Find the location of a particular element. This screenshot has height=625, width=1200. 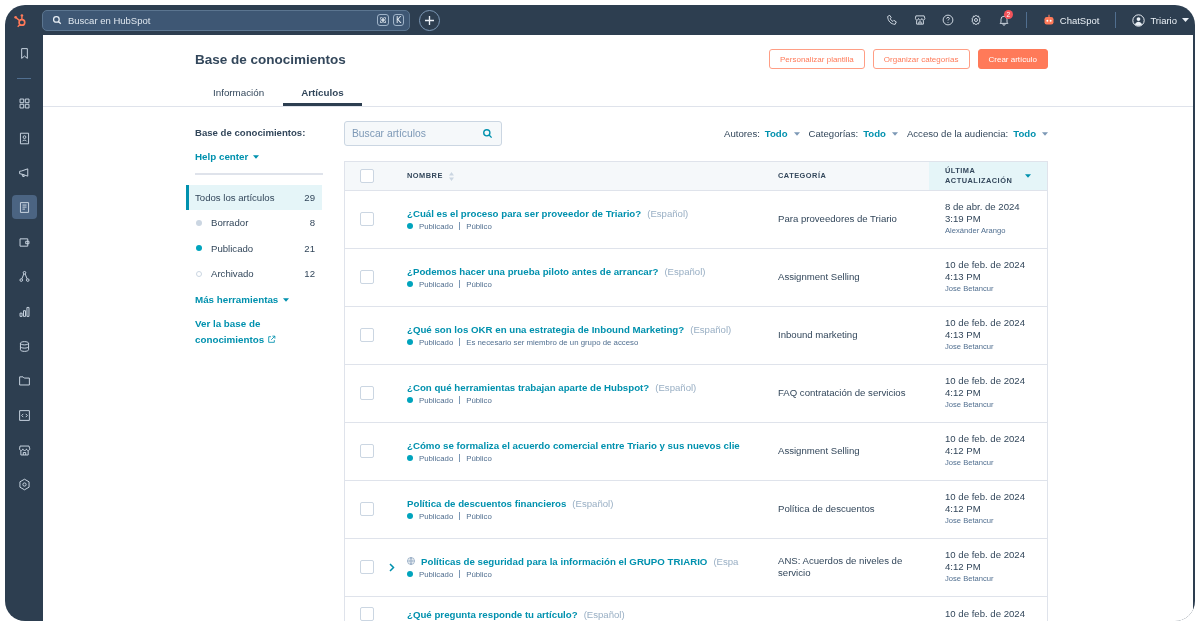

status-filter: Todos los artículos 29 is located at coordinates (254, 198).